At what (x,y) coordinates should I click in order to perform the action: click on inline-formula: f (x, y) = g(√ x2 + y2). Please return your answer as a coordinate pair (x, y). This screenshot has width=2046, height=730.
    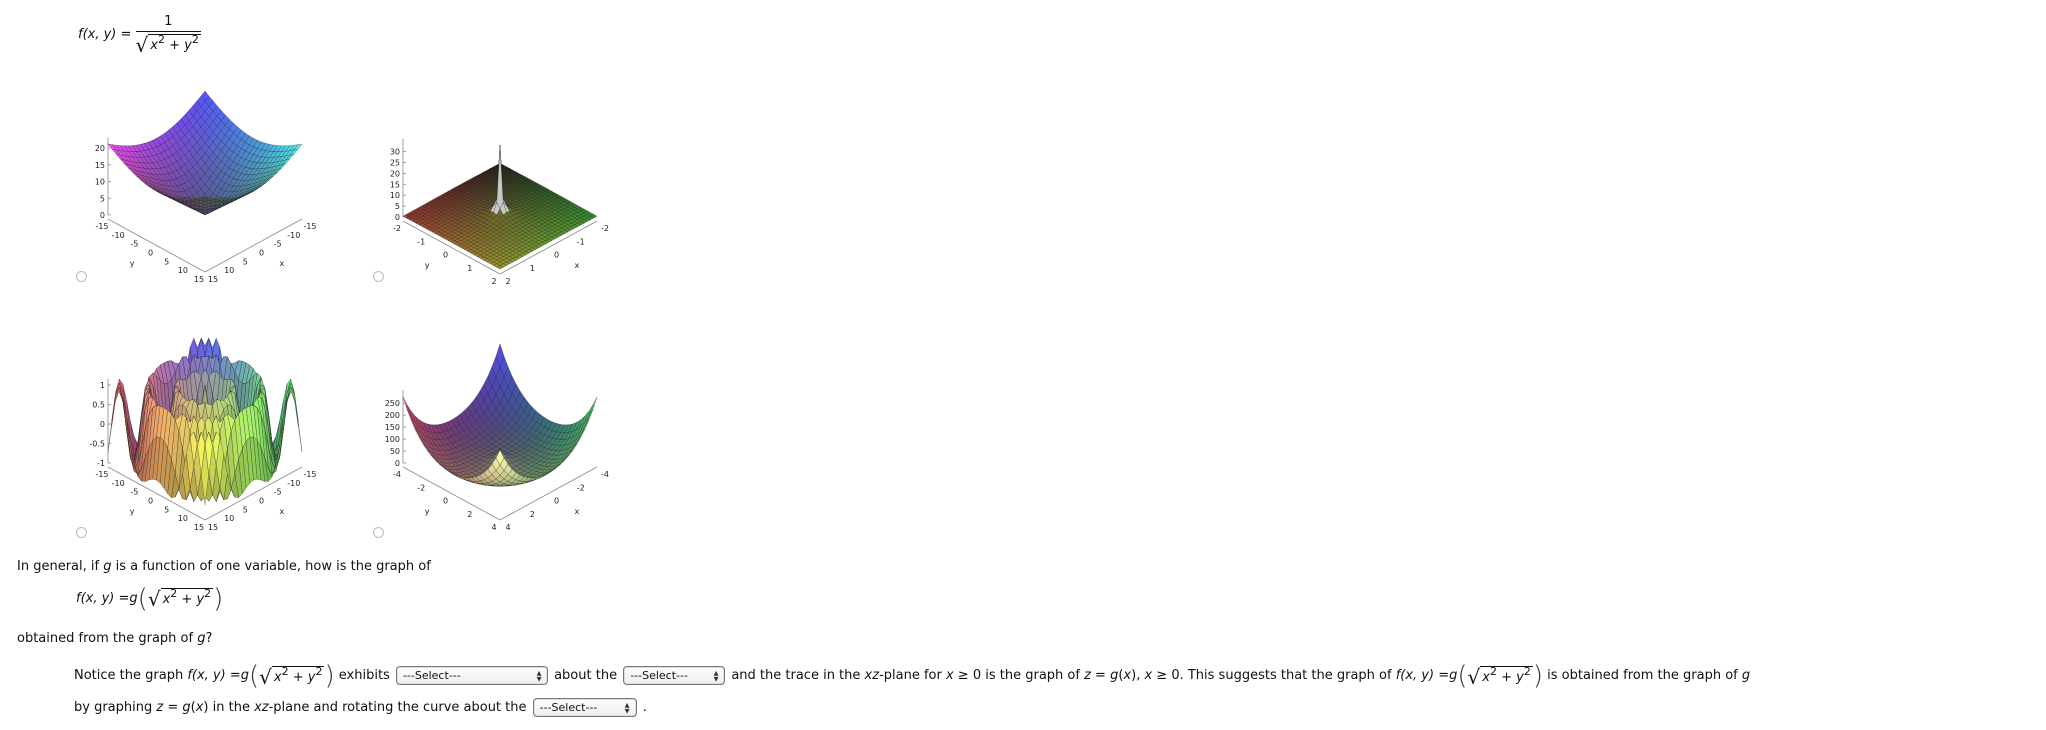
    Looking at the image, I should click on (149, 599).